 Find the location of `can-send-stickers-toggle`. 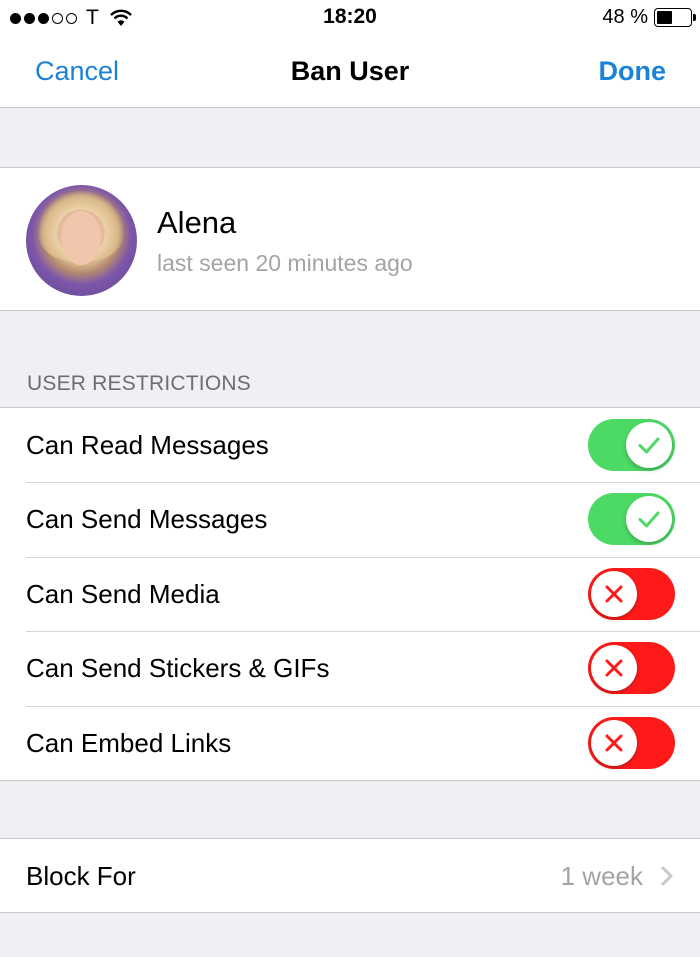

can-send-stickers-toggle is located at coordinates (631, 668).